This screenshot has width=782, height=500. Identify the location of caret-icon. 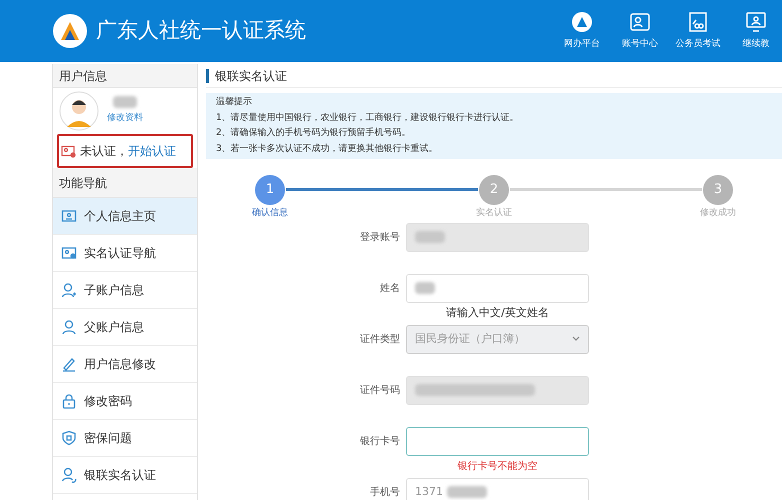
(576, 339).